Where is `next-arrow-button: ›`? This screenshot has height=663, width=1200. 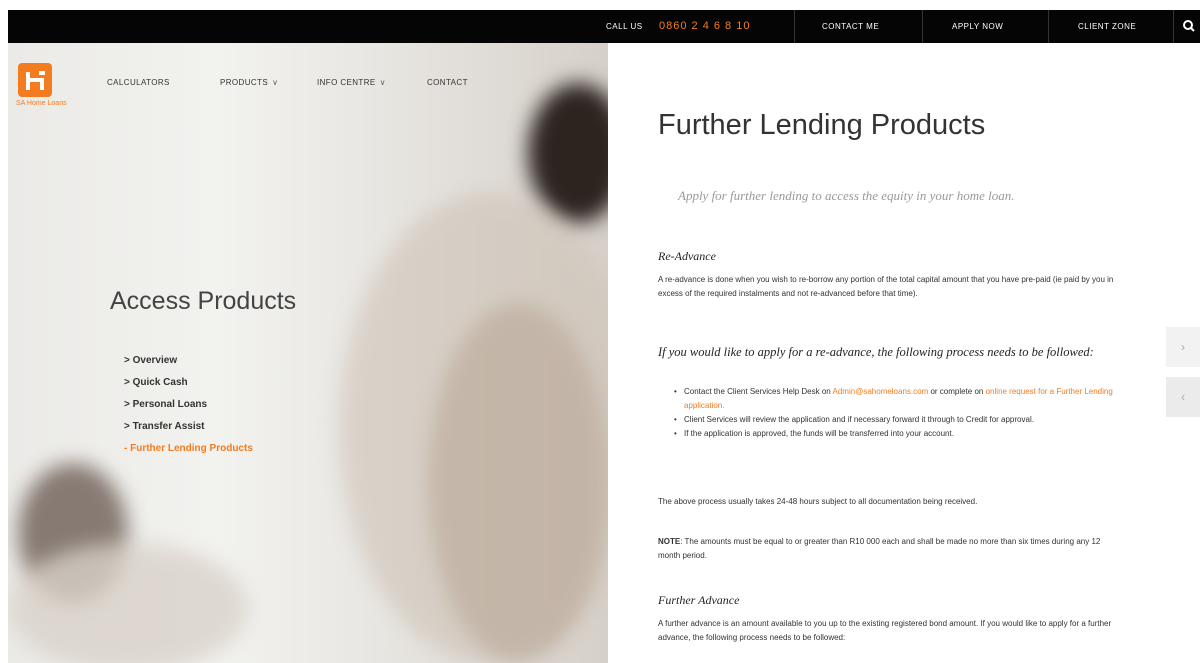
next-arrow-button: › is located at coordinates (1183, 347).